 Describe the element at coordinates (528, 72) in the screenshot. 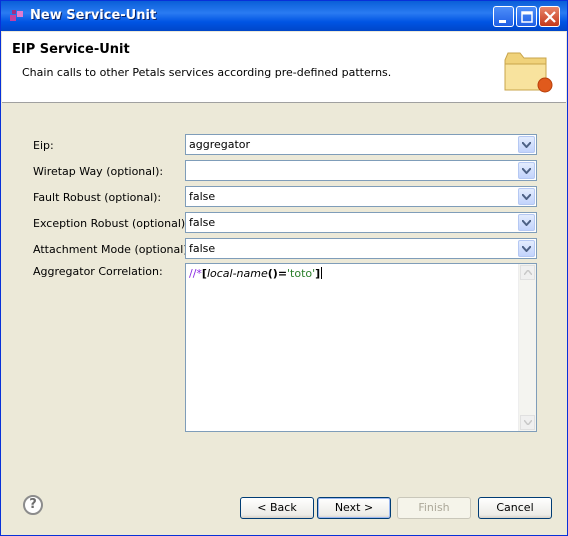

I see `folder-icon` at that location.